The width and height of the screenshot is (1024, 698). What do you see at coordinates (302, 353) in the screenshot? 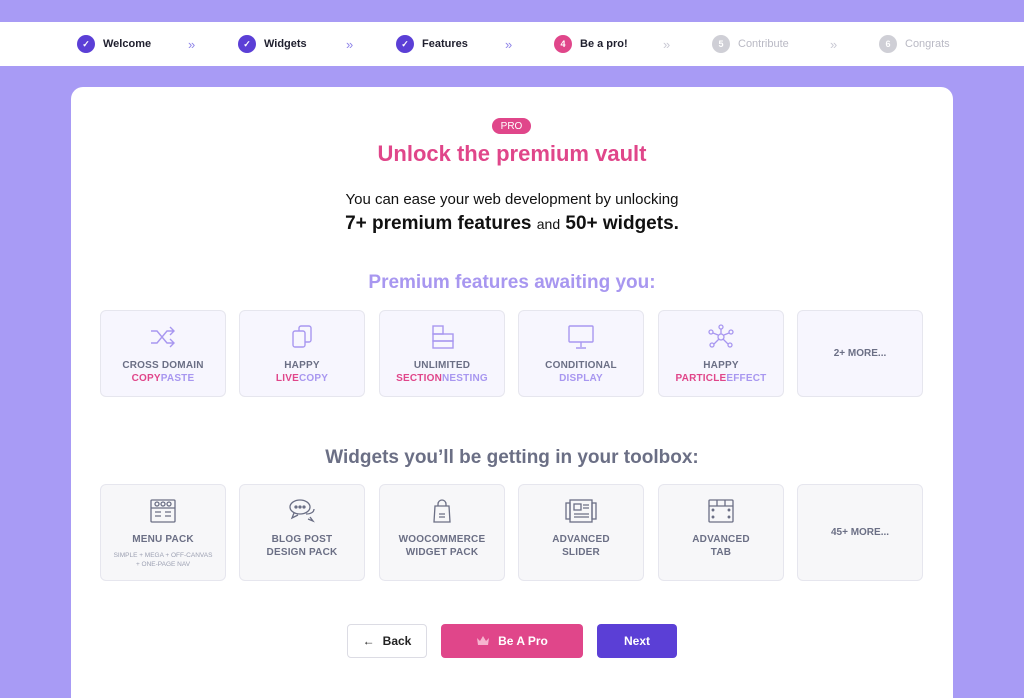
I see `feature-happy-live-copy: HAPPY LIVECOPY` at bounding box center [302, 353].